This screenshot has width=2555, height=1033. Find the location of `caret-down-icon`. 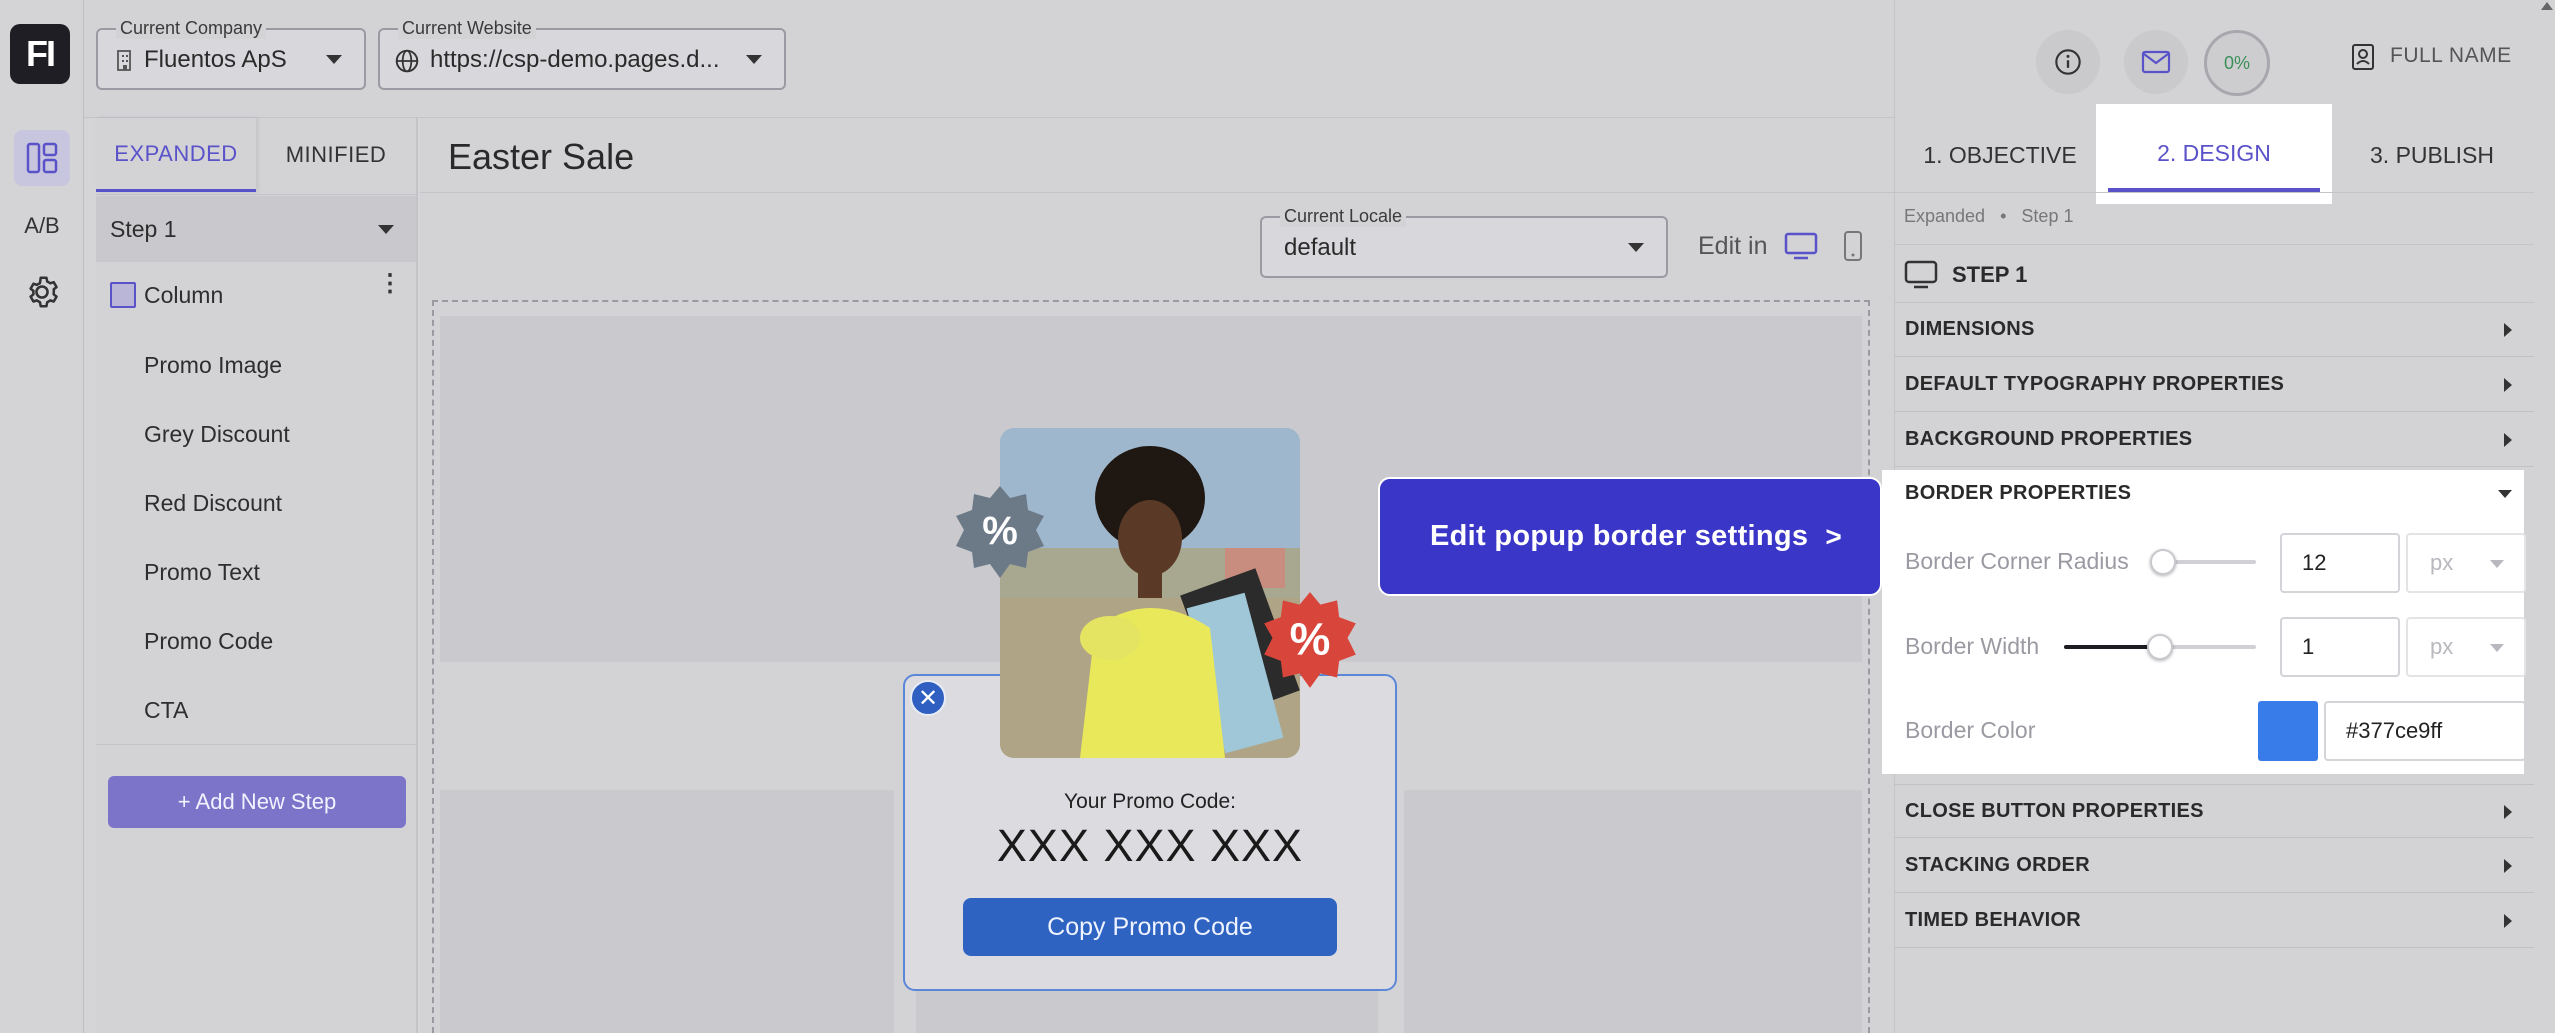

caret-down-icon is located at coordinates (2505, 494).